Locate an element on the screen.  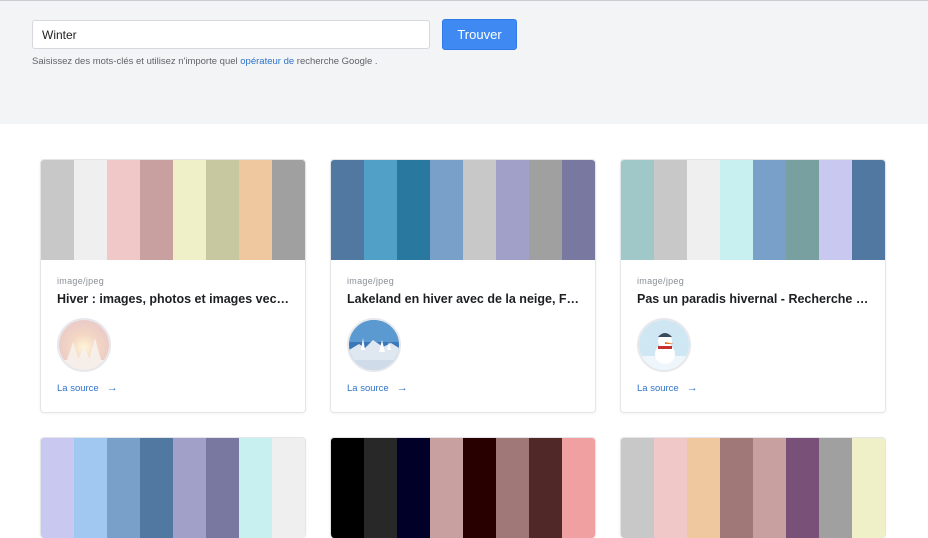
find-button: Trouver is located at coordinates (479, 34).